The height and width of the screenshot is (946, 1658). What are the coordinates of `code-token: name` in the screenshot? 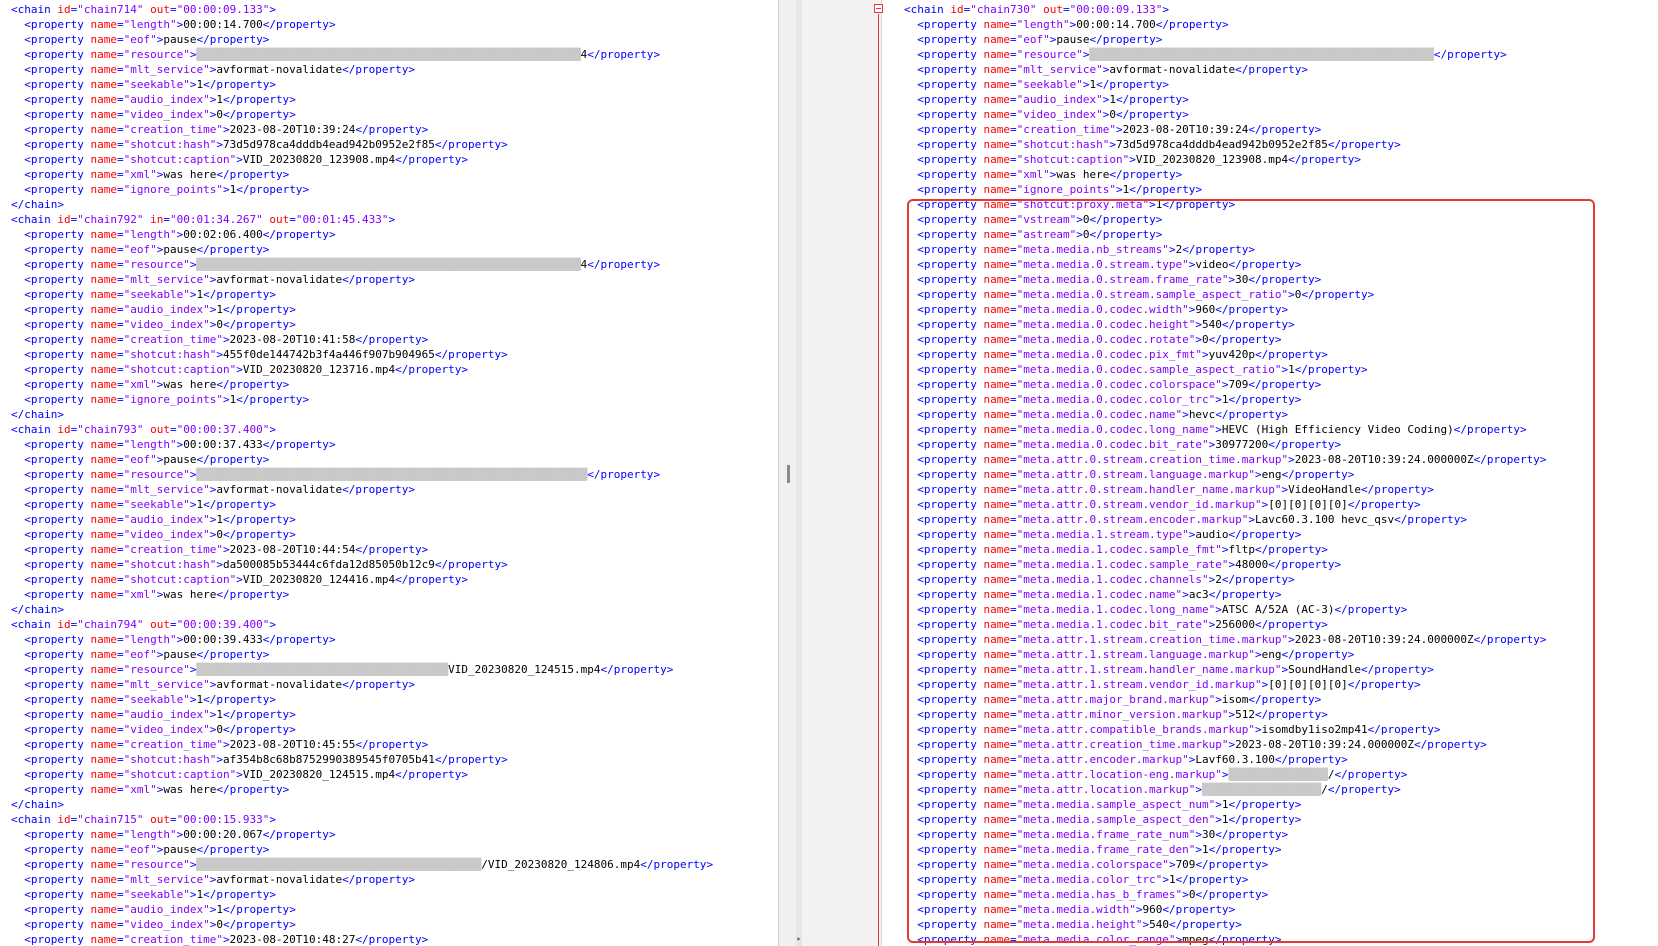 It's located at (996, 174).